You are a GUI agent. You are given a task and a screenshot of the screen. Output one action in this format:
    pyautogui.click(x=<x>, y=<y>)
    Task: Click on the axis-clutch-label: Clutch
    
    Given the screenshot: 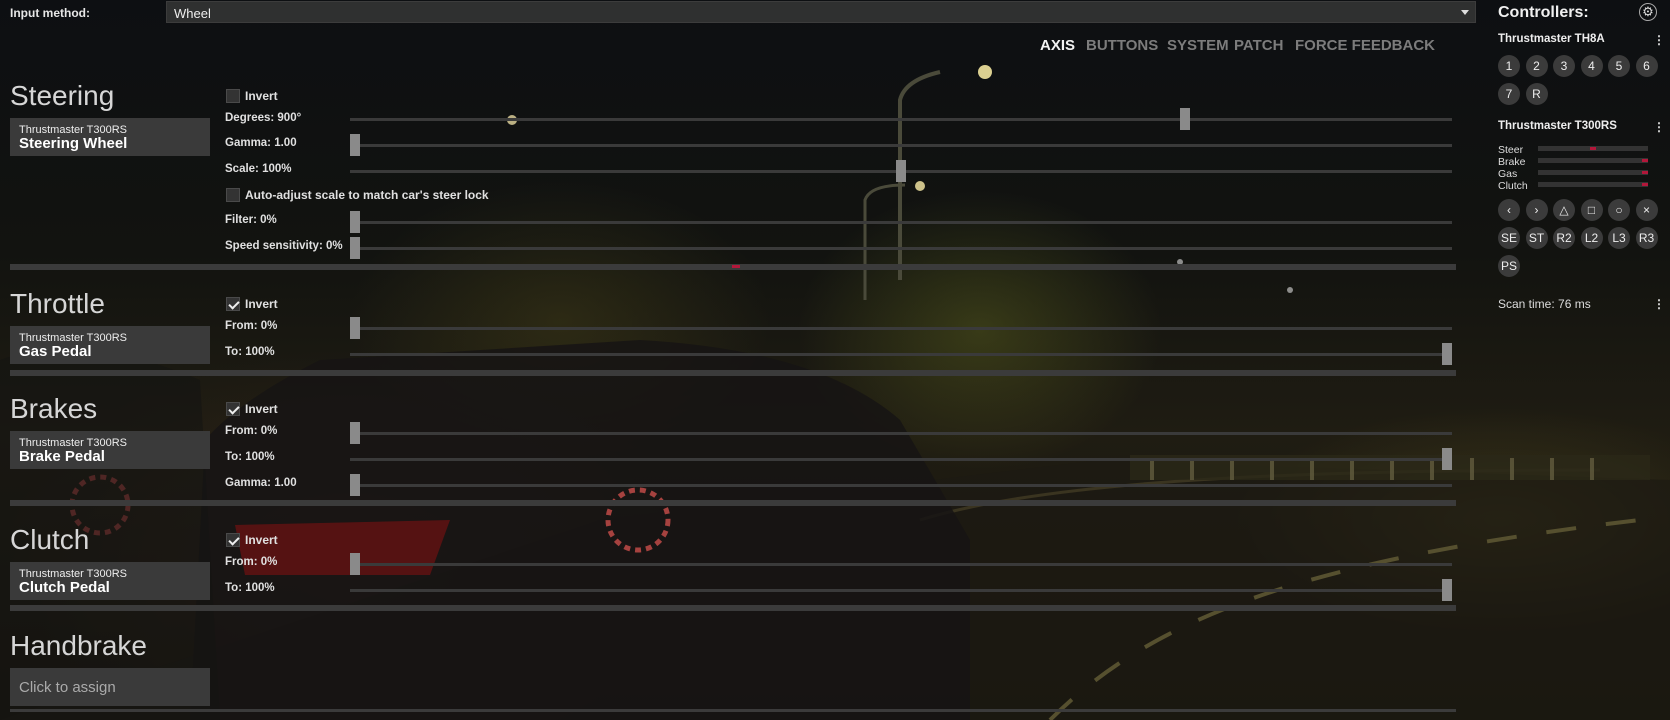 What is the action you would take?
    pyautogui.click(x=1513, y=186)
    